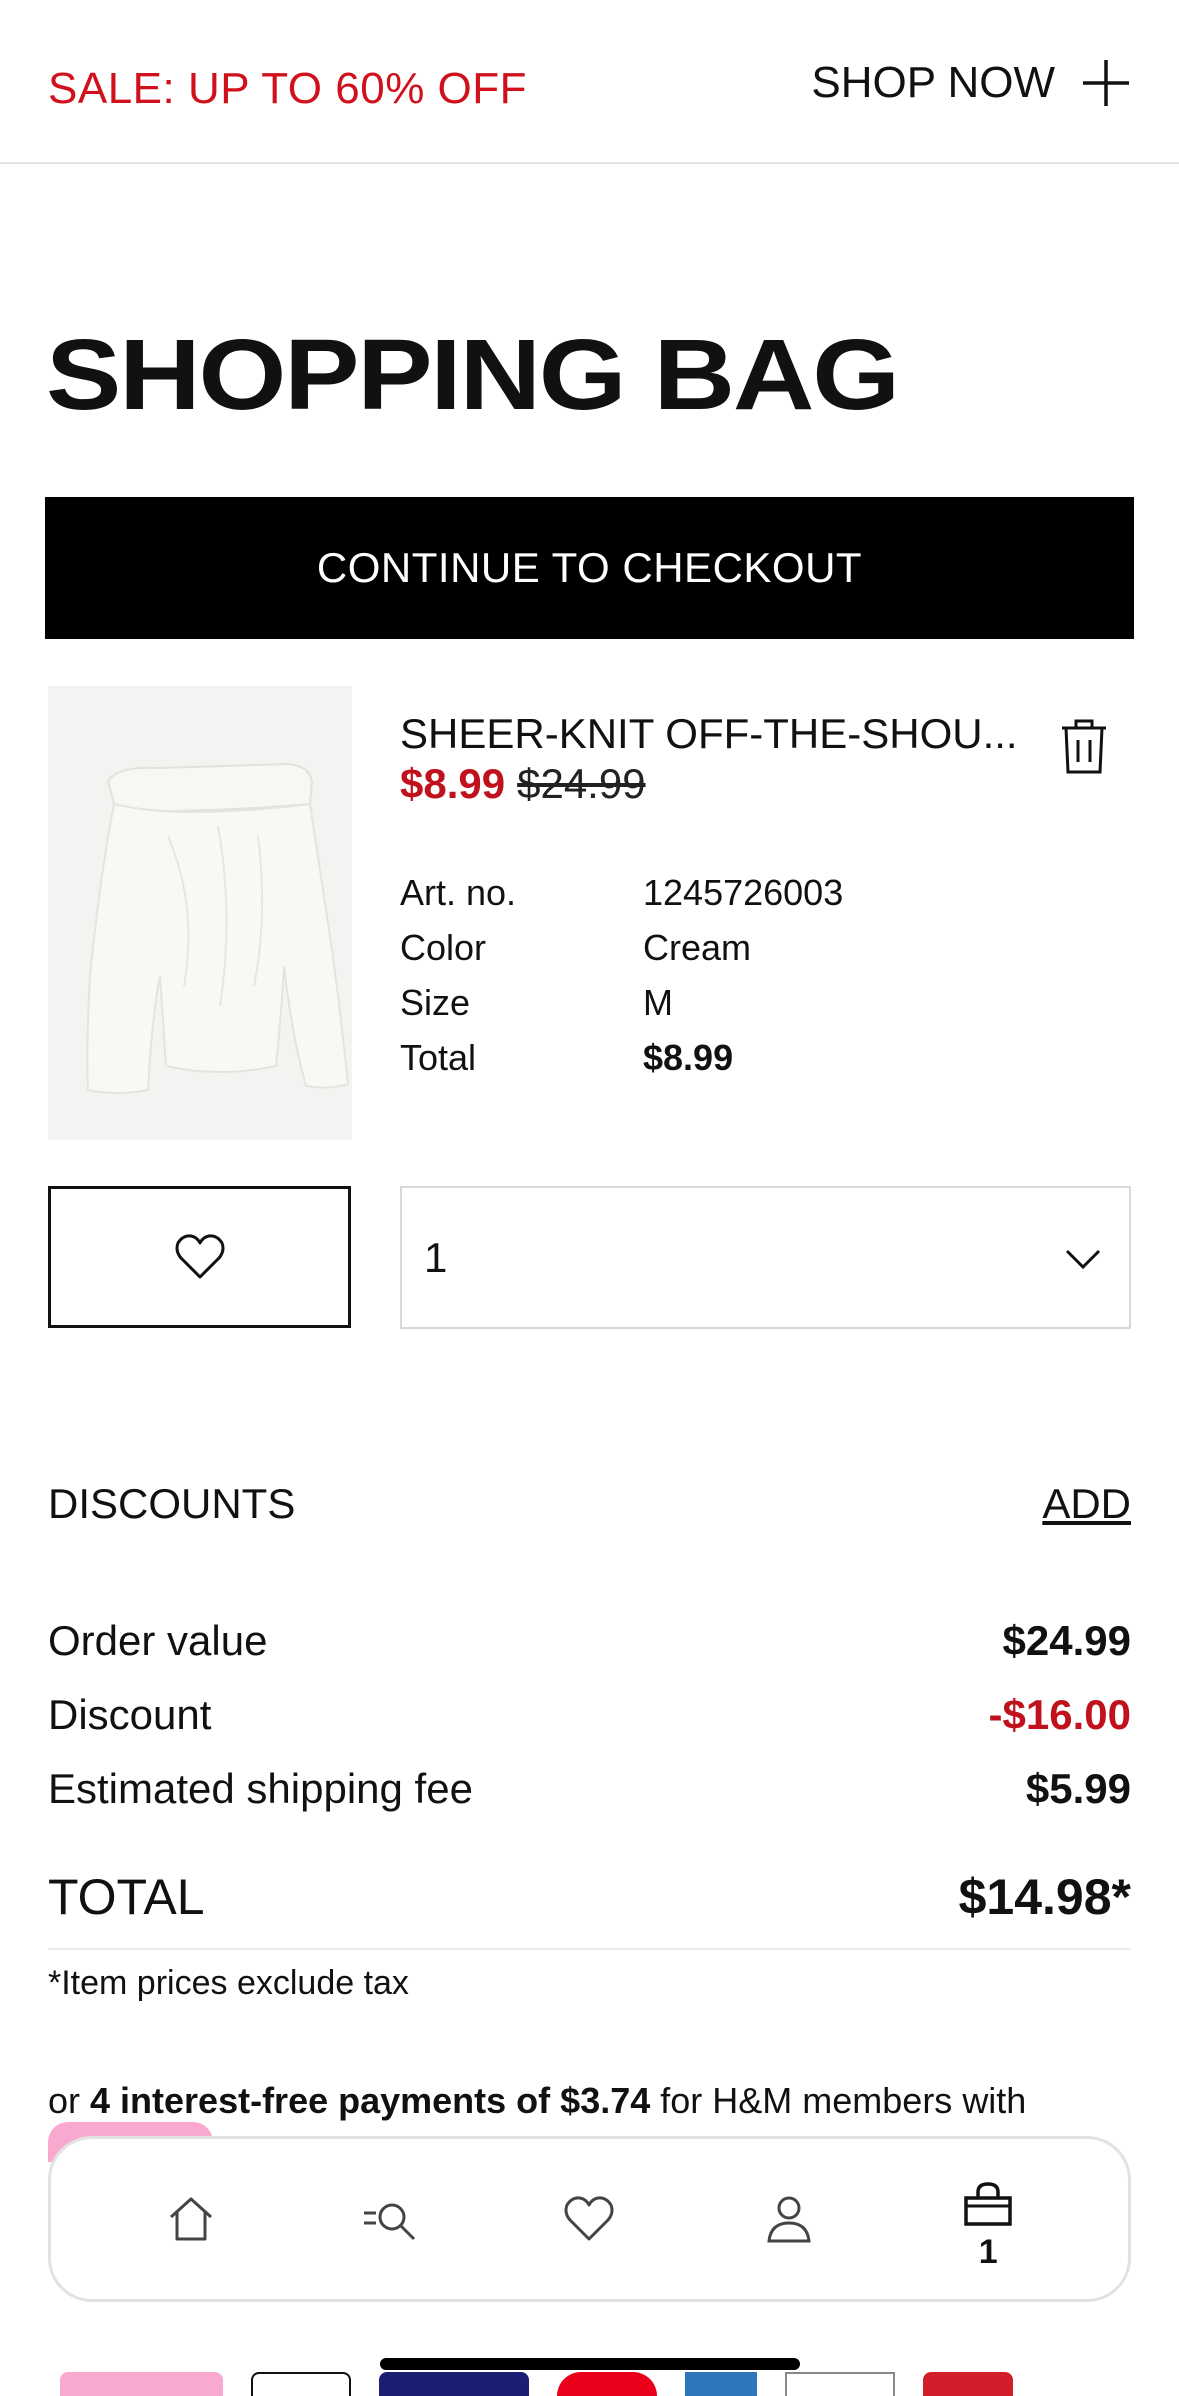 This screenshot has height=2396, width=1179. I want to click on detail-row-size: Size M, so click(621, 1002).